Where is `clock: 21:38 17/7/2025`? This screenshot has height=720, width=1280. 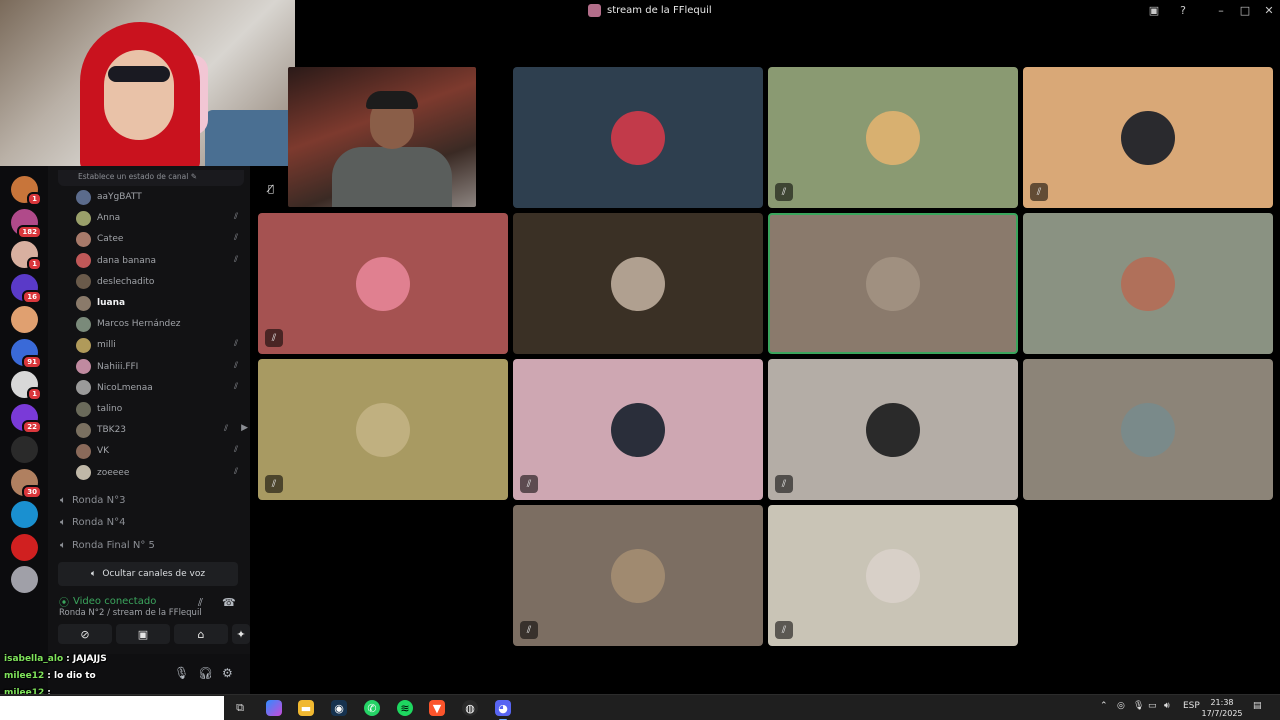 clock: 21:38 17/7/2025 is located at coordinates (1222, 708).